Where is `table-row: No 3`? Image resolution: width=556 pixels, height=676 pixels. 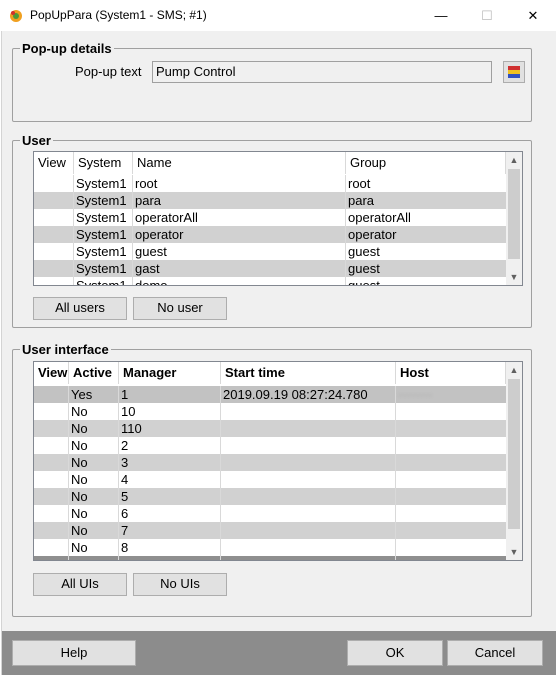 table-row: No 3 is located at coordinates (270, 462).